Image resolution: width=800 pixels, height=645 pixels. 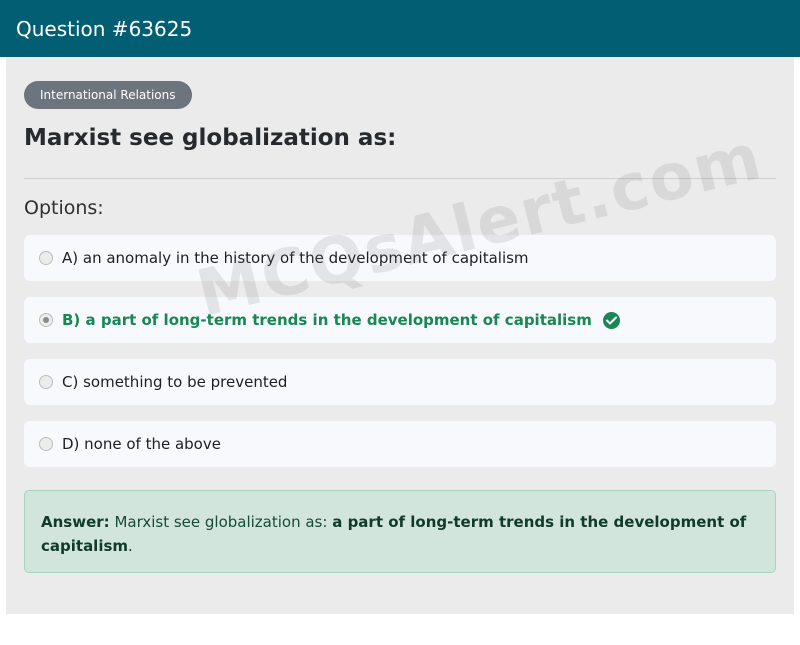 What do you see at coordinates (221, 522) in the screenshot?
I see `answer-question-text: Marxist see globalization as:` at bounding box center [221, 522].